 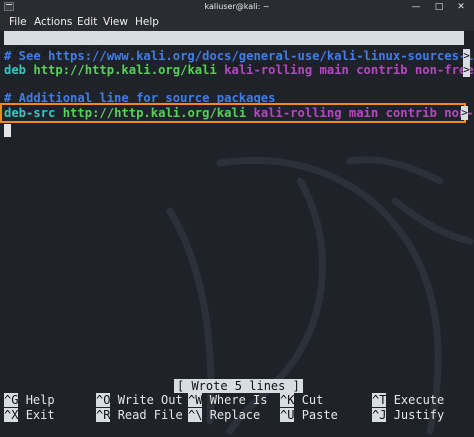 I want to click on menu-file: File, so click(x=18, y=22).